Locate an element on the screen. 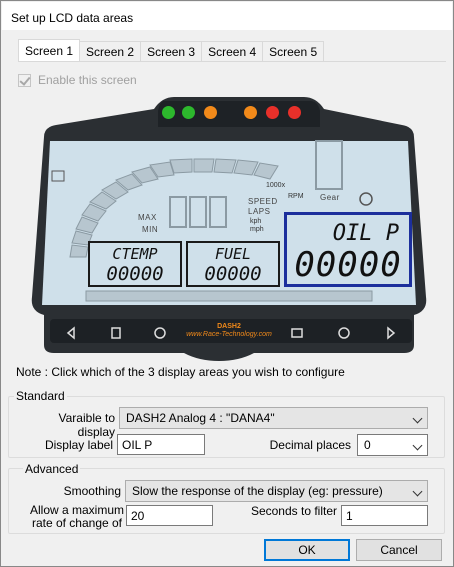 The image size is (454, 567). cancel-button: Cancel is located at coordinates (399, 550).